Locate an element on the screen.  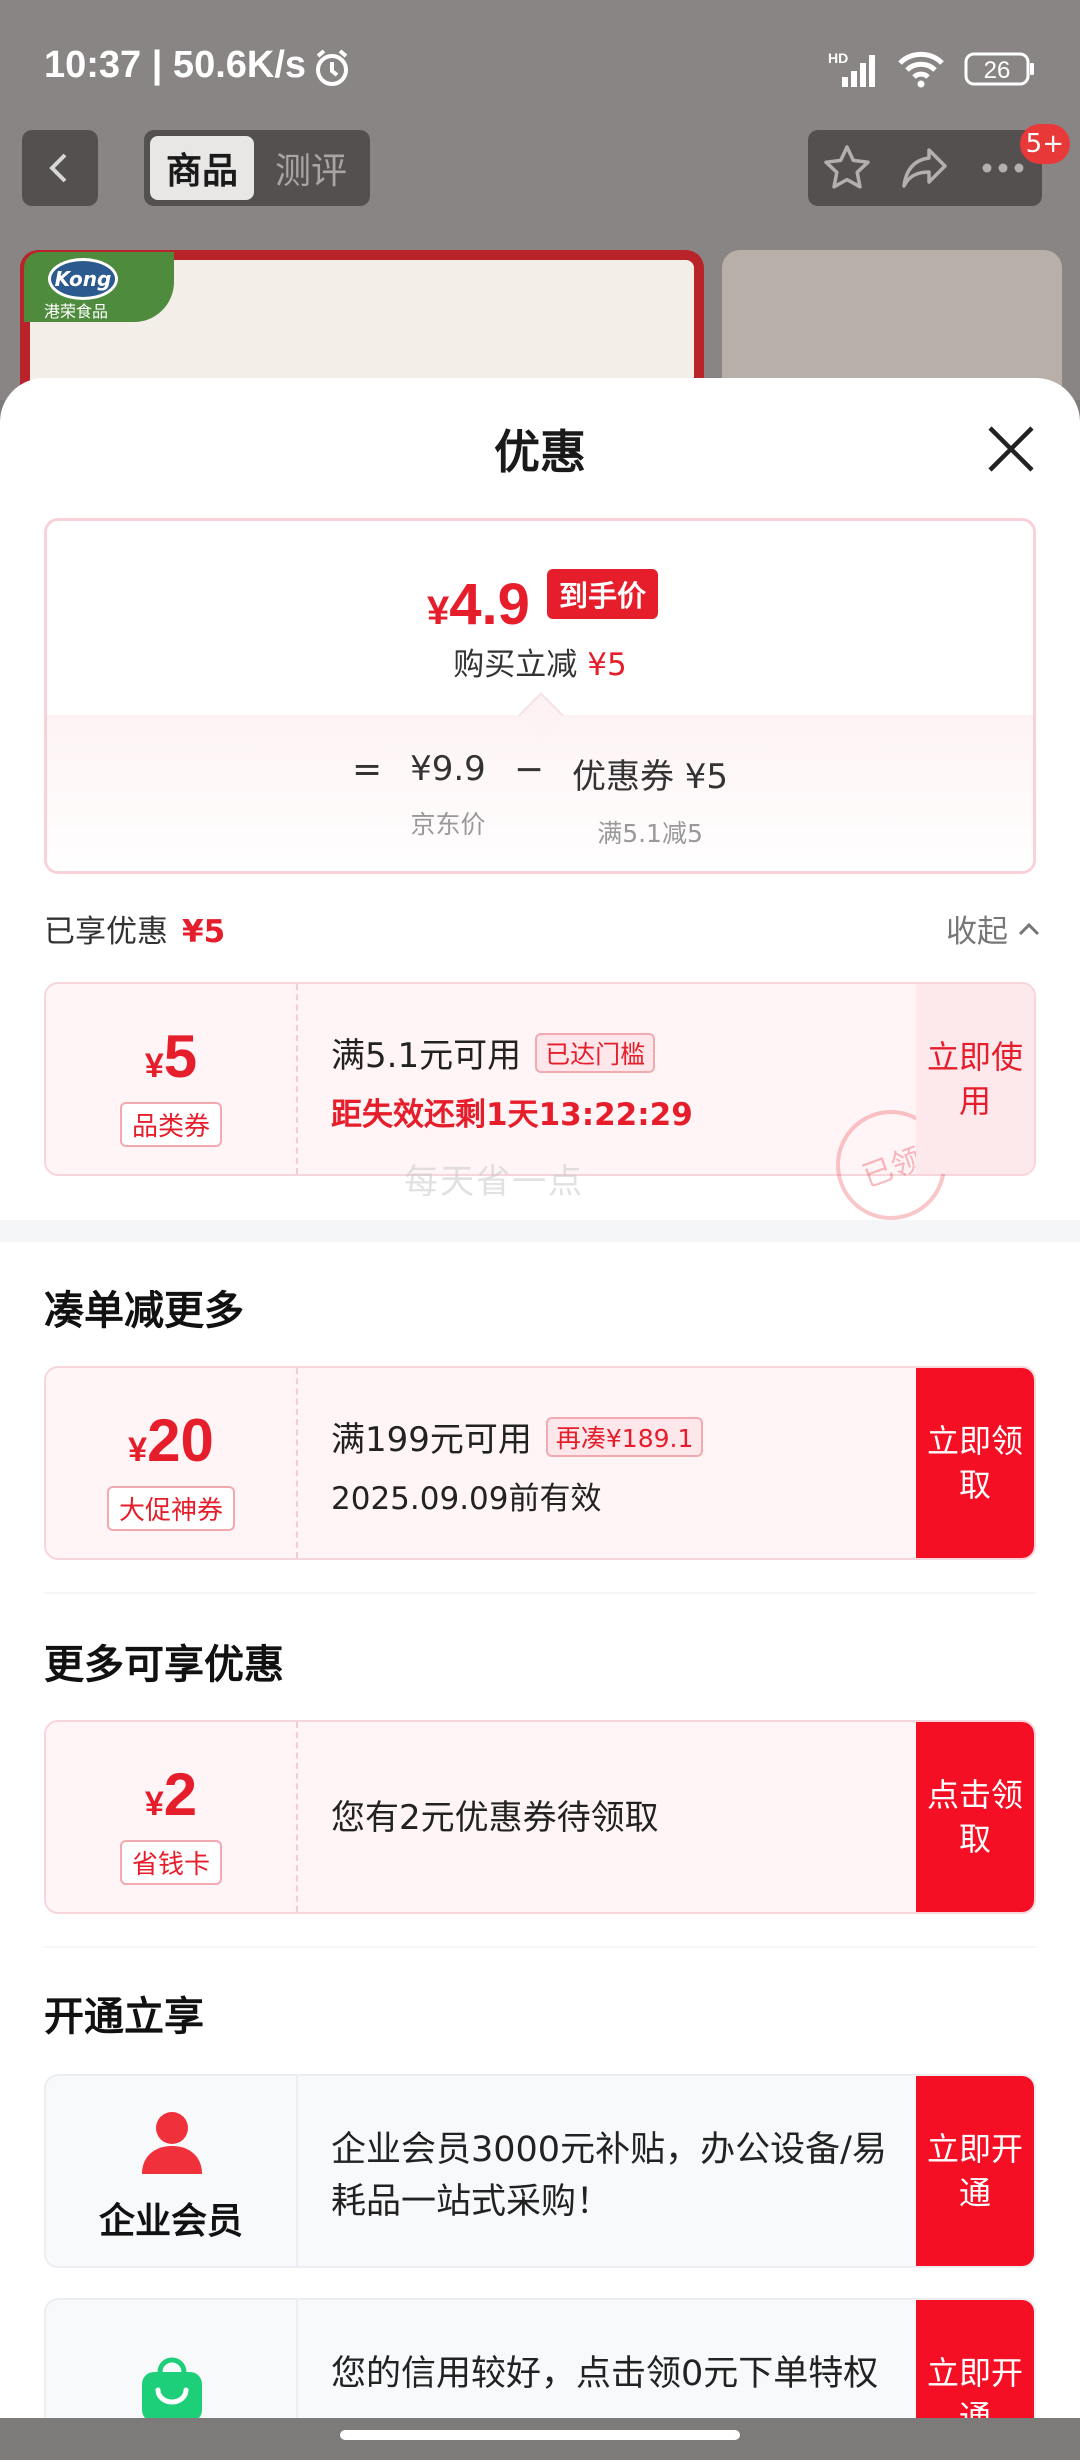
coupon-expiry: 2025.09.09前有效 is located at coordinates (466, 1499).